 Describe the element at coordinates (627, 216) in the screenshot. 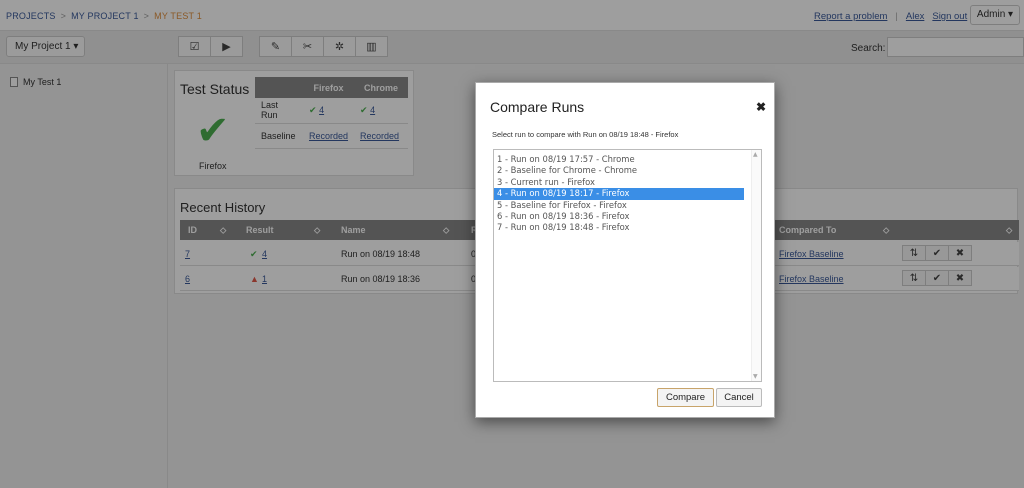

I see `list-item: 6 - Run on 08/19 18:36 - Firefox` at that location.